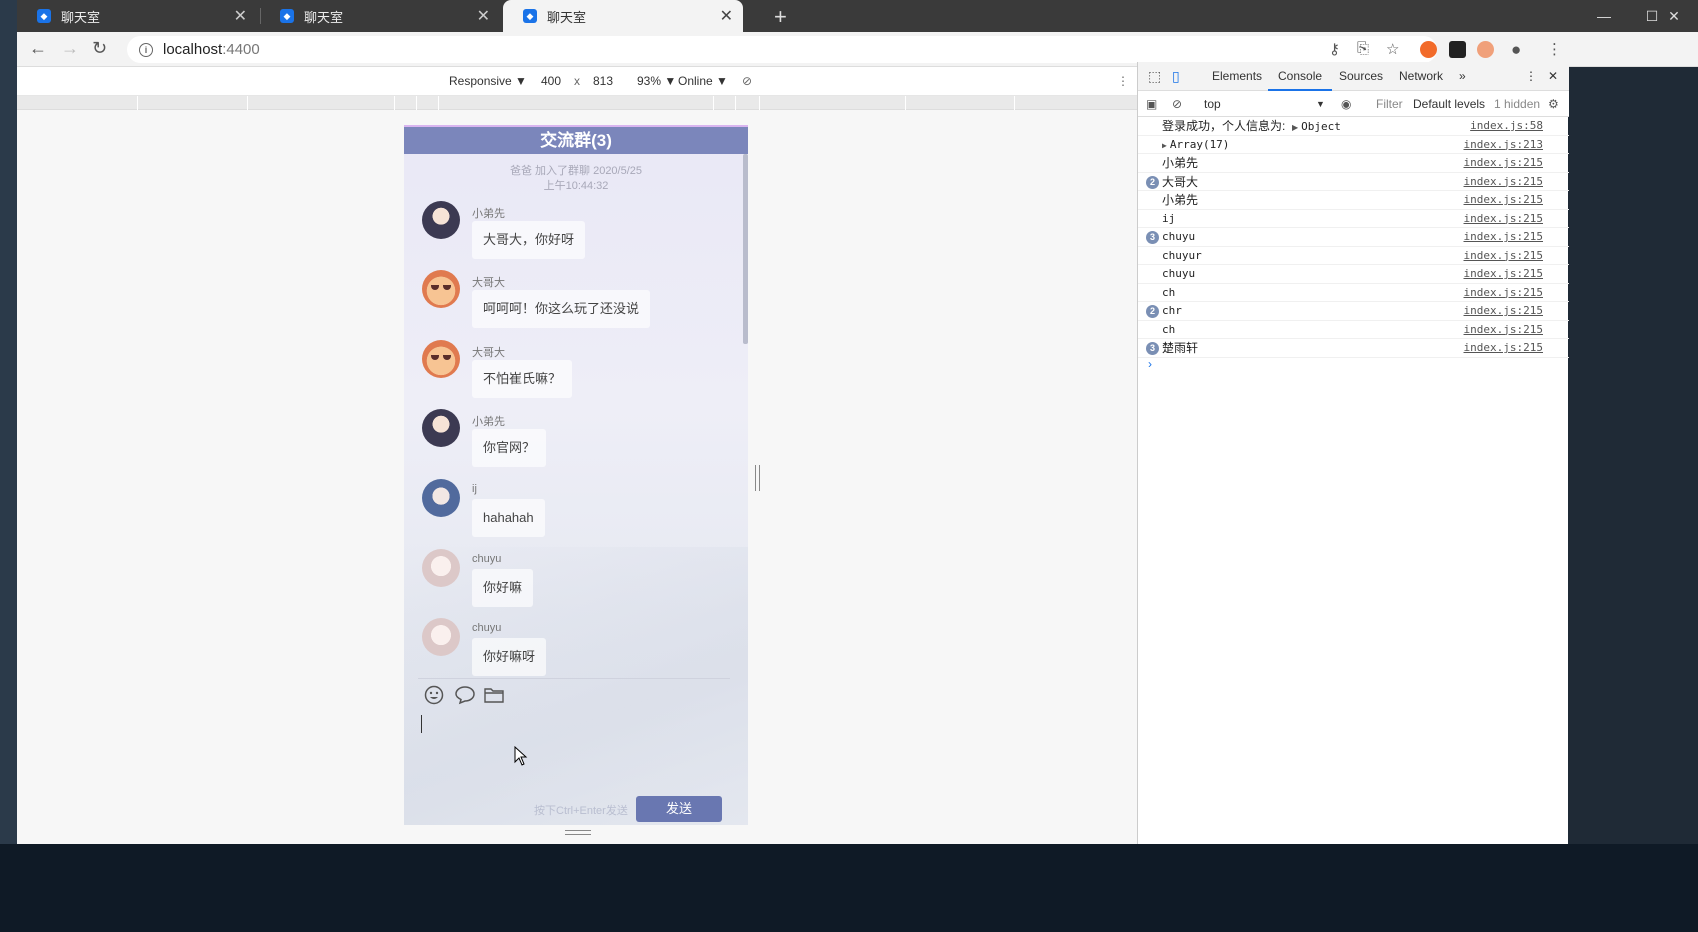 The width and height of the screenshot is (1698, 932). I want to click on url-host: localhost, so click(193, 49).